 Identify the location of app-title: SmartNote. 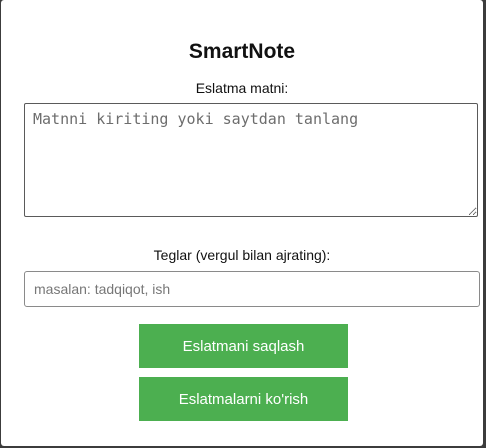
(242, 51).